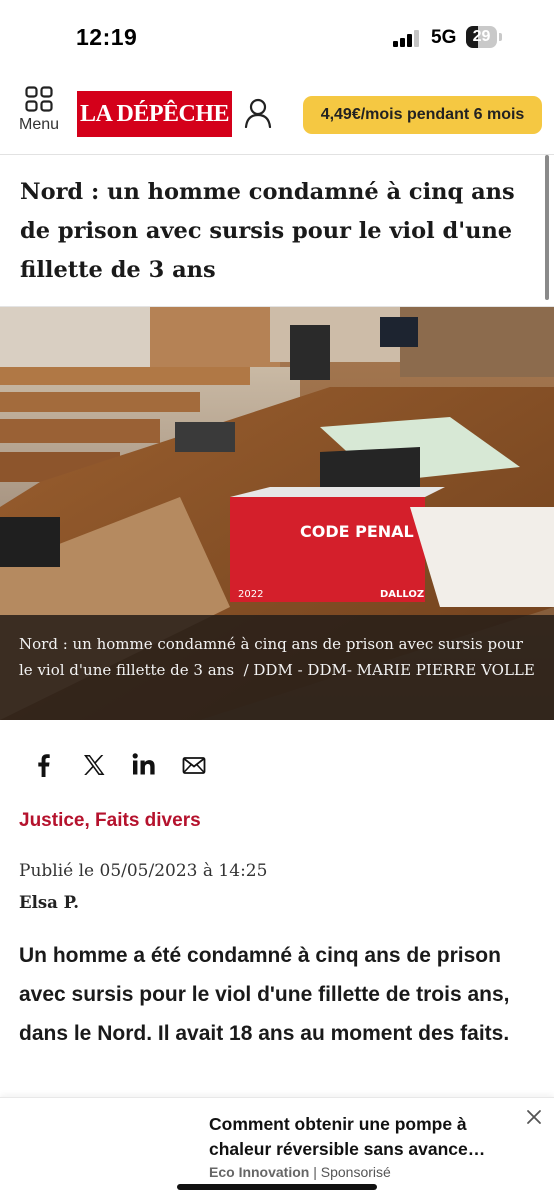 This screenshot has height=1201, width=554. What do you see at coordinates (39, 124) in the screenshot?
I see `menu-label: Menu` at bounding box center [39, 124].